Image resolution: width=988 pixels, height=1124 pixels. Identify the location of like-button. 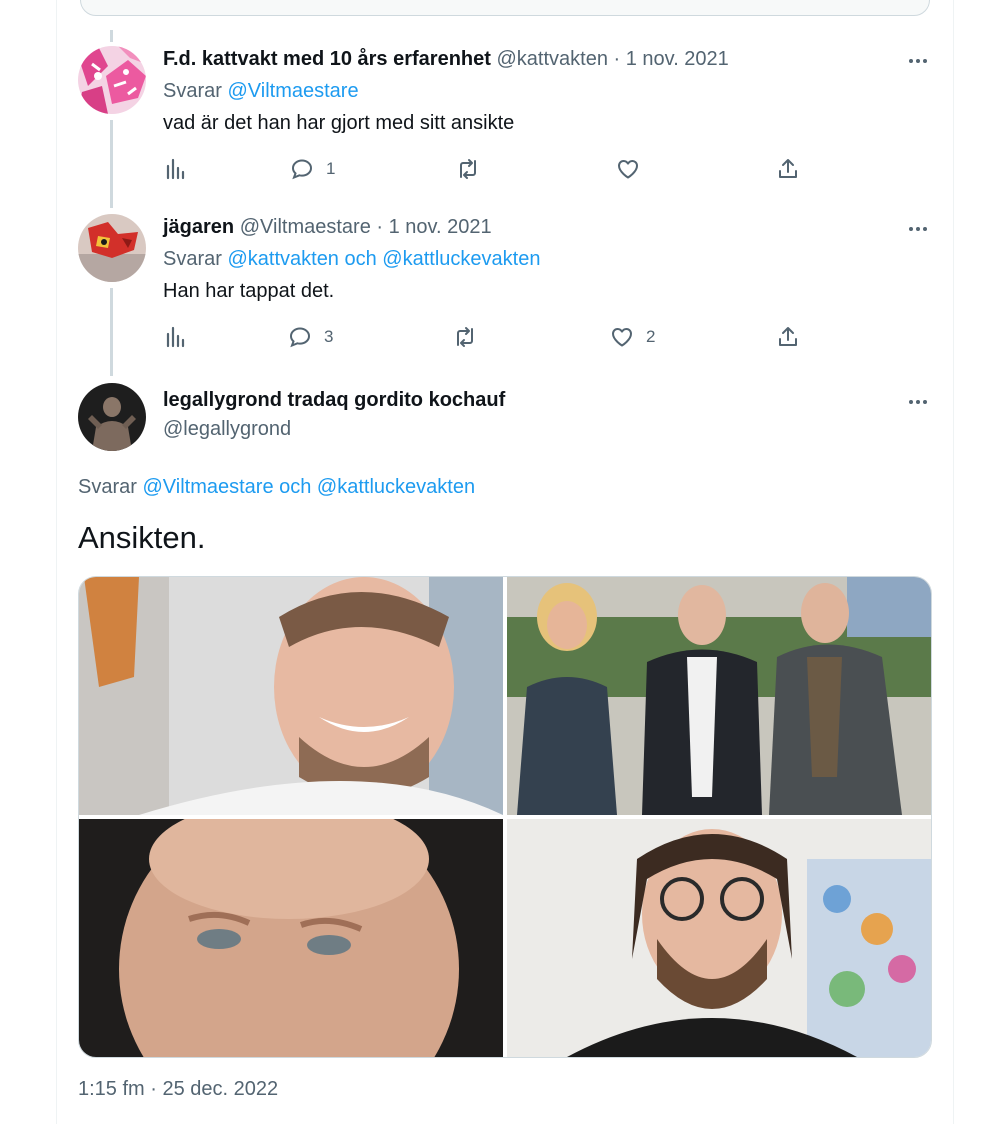
(634, 169).